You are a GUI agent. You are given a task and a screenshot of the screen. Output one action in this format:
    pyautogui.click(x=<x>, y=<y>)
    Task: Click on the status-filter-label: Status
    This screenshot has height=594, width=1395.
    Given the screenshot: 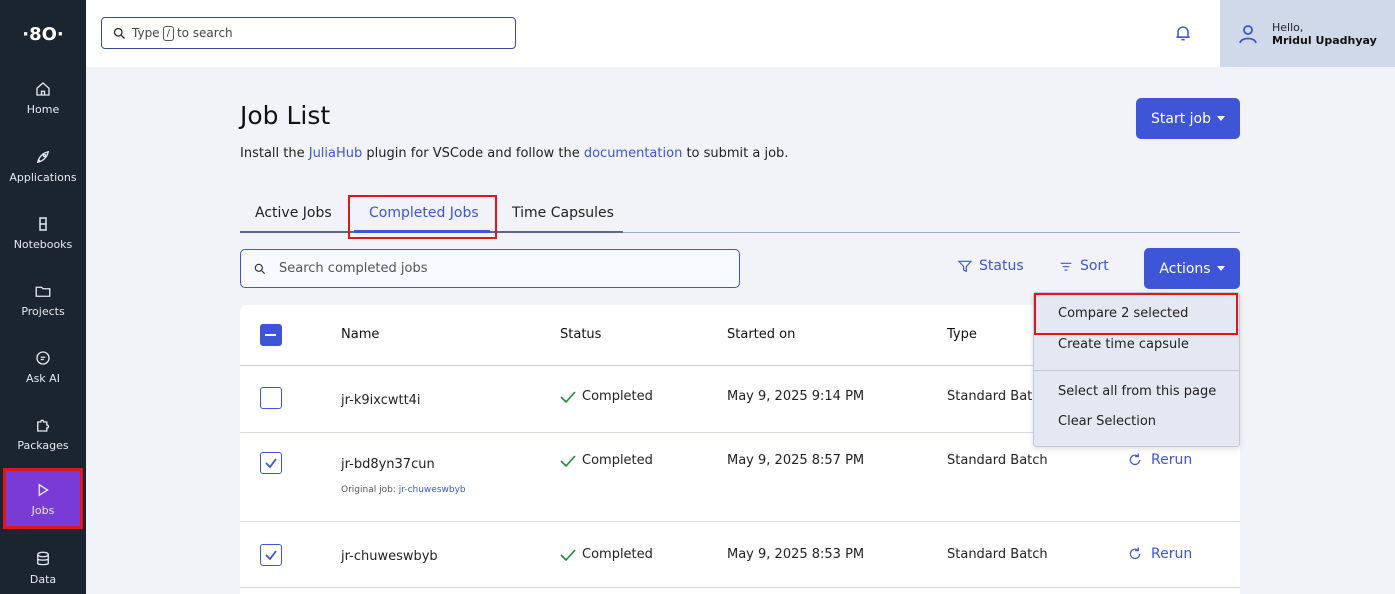 What is the action you would take?
    pyautogui.click(x=1001, y=266)
    